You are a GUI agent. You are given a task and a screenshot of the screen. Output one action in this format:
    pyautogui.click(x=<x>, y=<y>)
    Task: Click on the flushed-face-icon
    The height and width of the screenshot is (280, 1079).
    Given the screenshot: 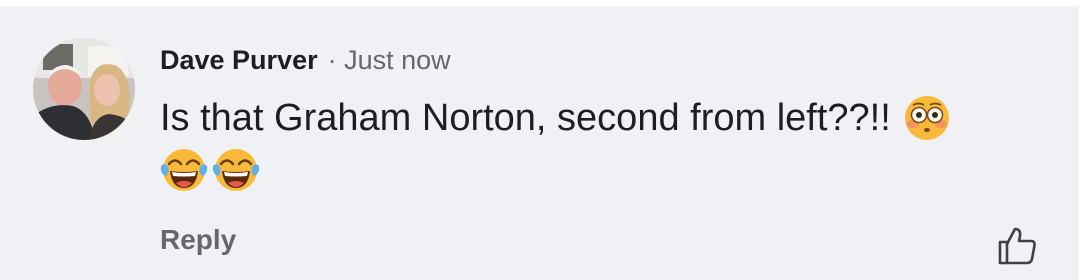 What is the action you would take?
    pyautogui.click(x=927, y=118)
    